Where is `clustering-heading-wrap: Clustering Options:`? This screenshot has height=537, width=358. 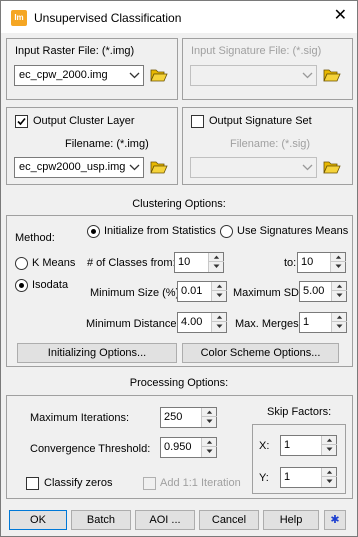 clustering-heading-wrap: Clustering Options: is located at coordinates (179, 204).